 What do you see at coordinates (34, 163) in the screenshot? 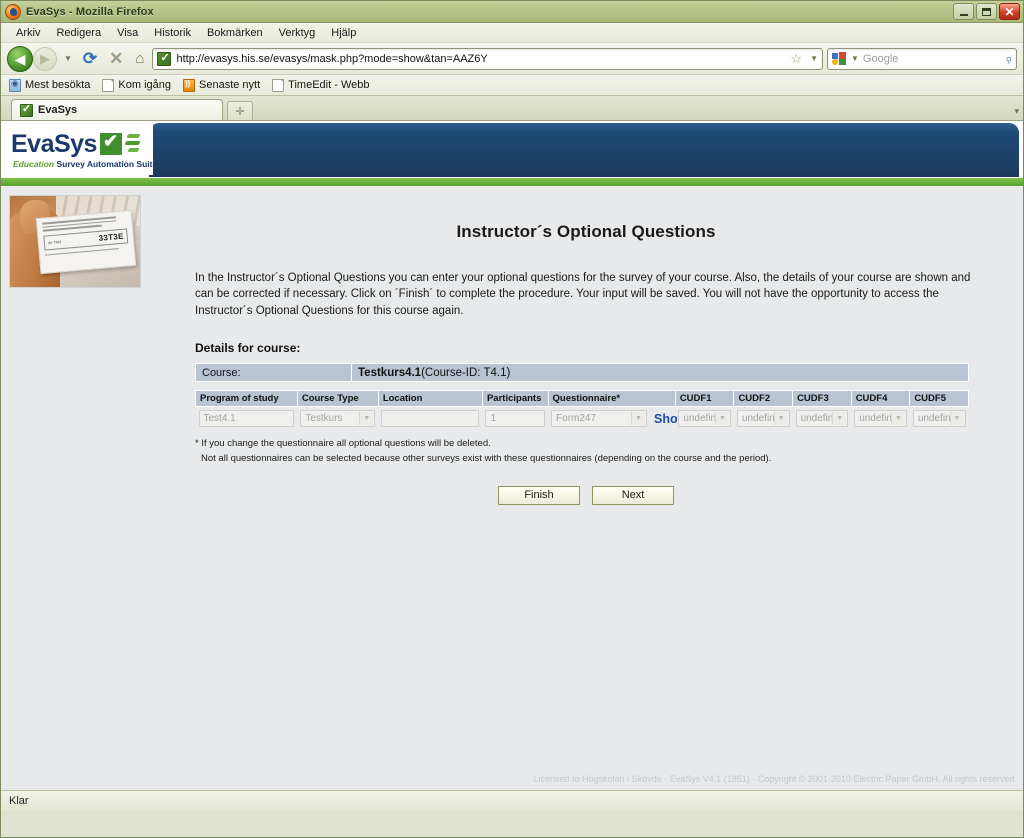
I see `logo-tagline-em: Education` at bounding box center [34, 163].